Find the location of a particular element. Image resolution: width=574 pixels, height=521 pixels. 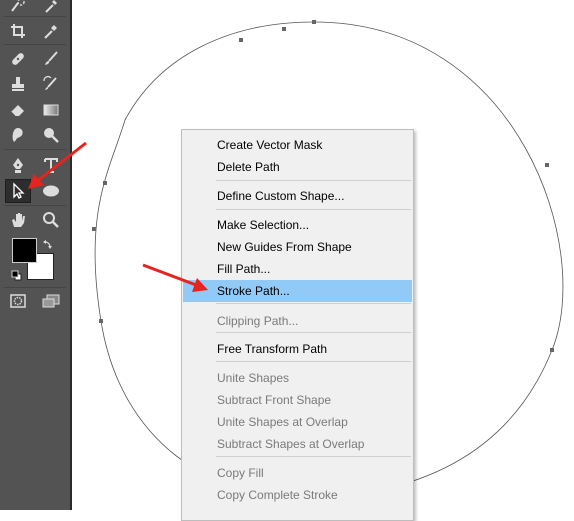

annotation-arrows is located at coordinates (118, 216).